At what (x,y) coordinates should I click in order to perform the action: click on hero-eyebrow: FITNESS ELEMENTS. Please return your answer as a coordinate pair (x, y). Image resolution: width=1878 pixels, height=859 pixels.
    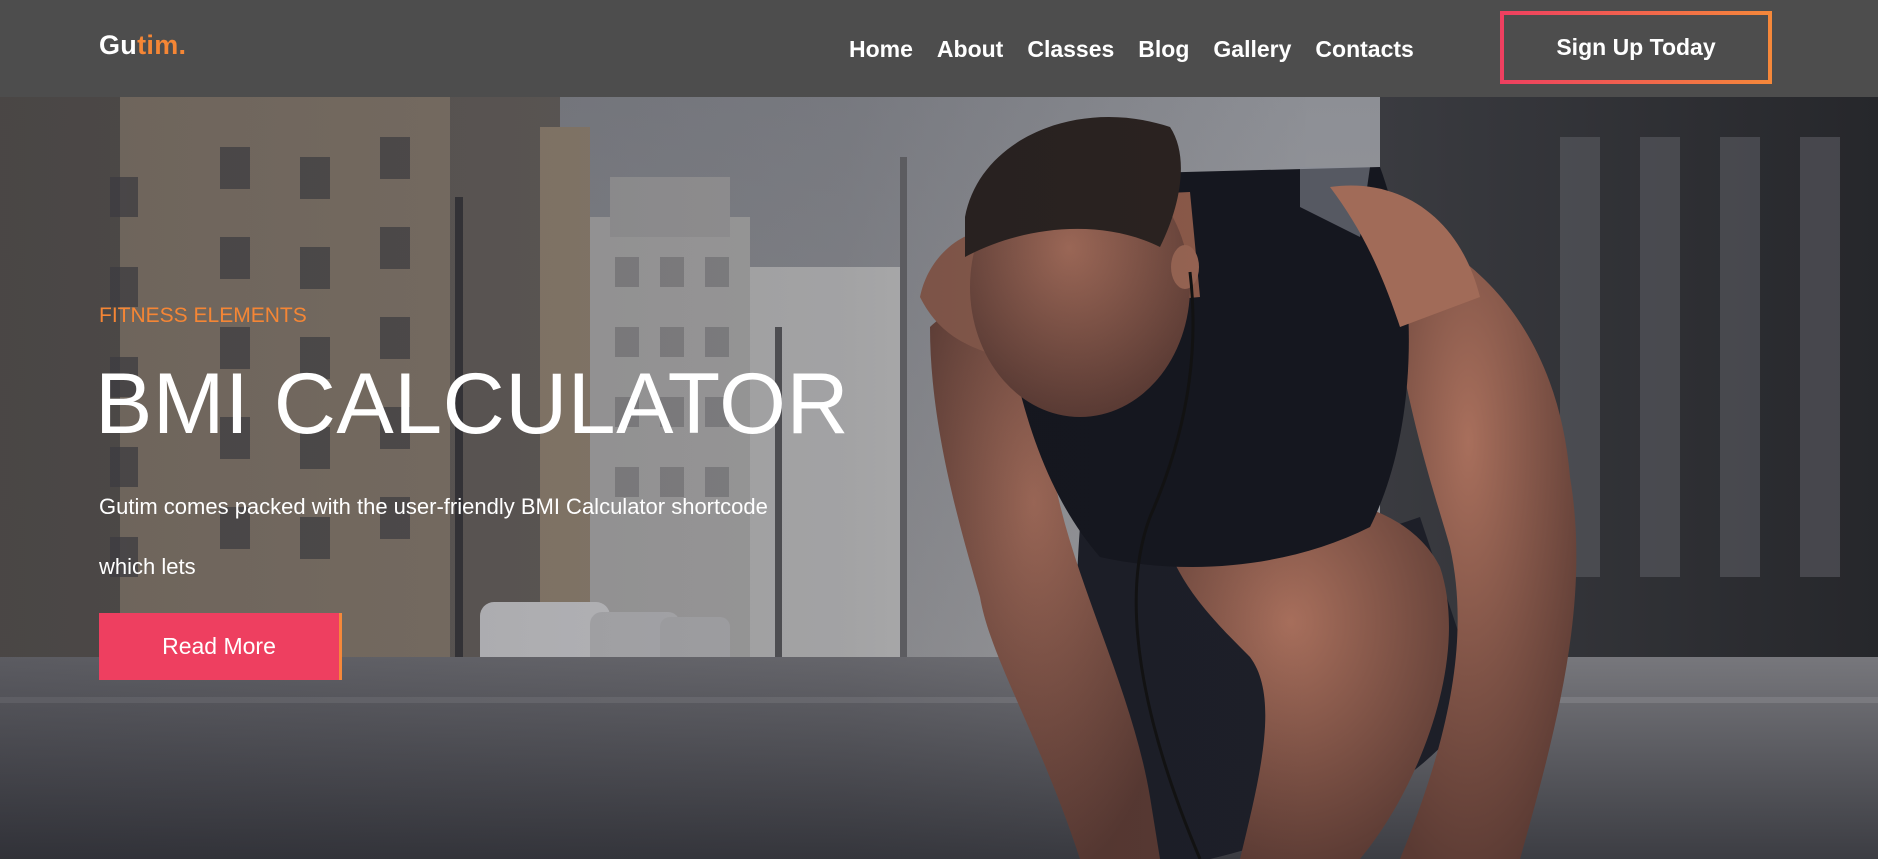
    Looking at the image, I should click on (203, 315).